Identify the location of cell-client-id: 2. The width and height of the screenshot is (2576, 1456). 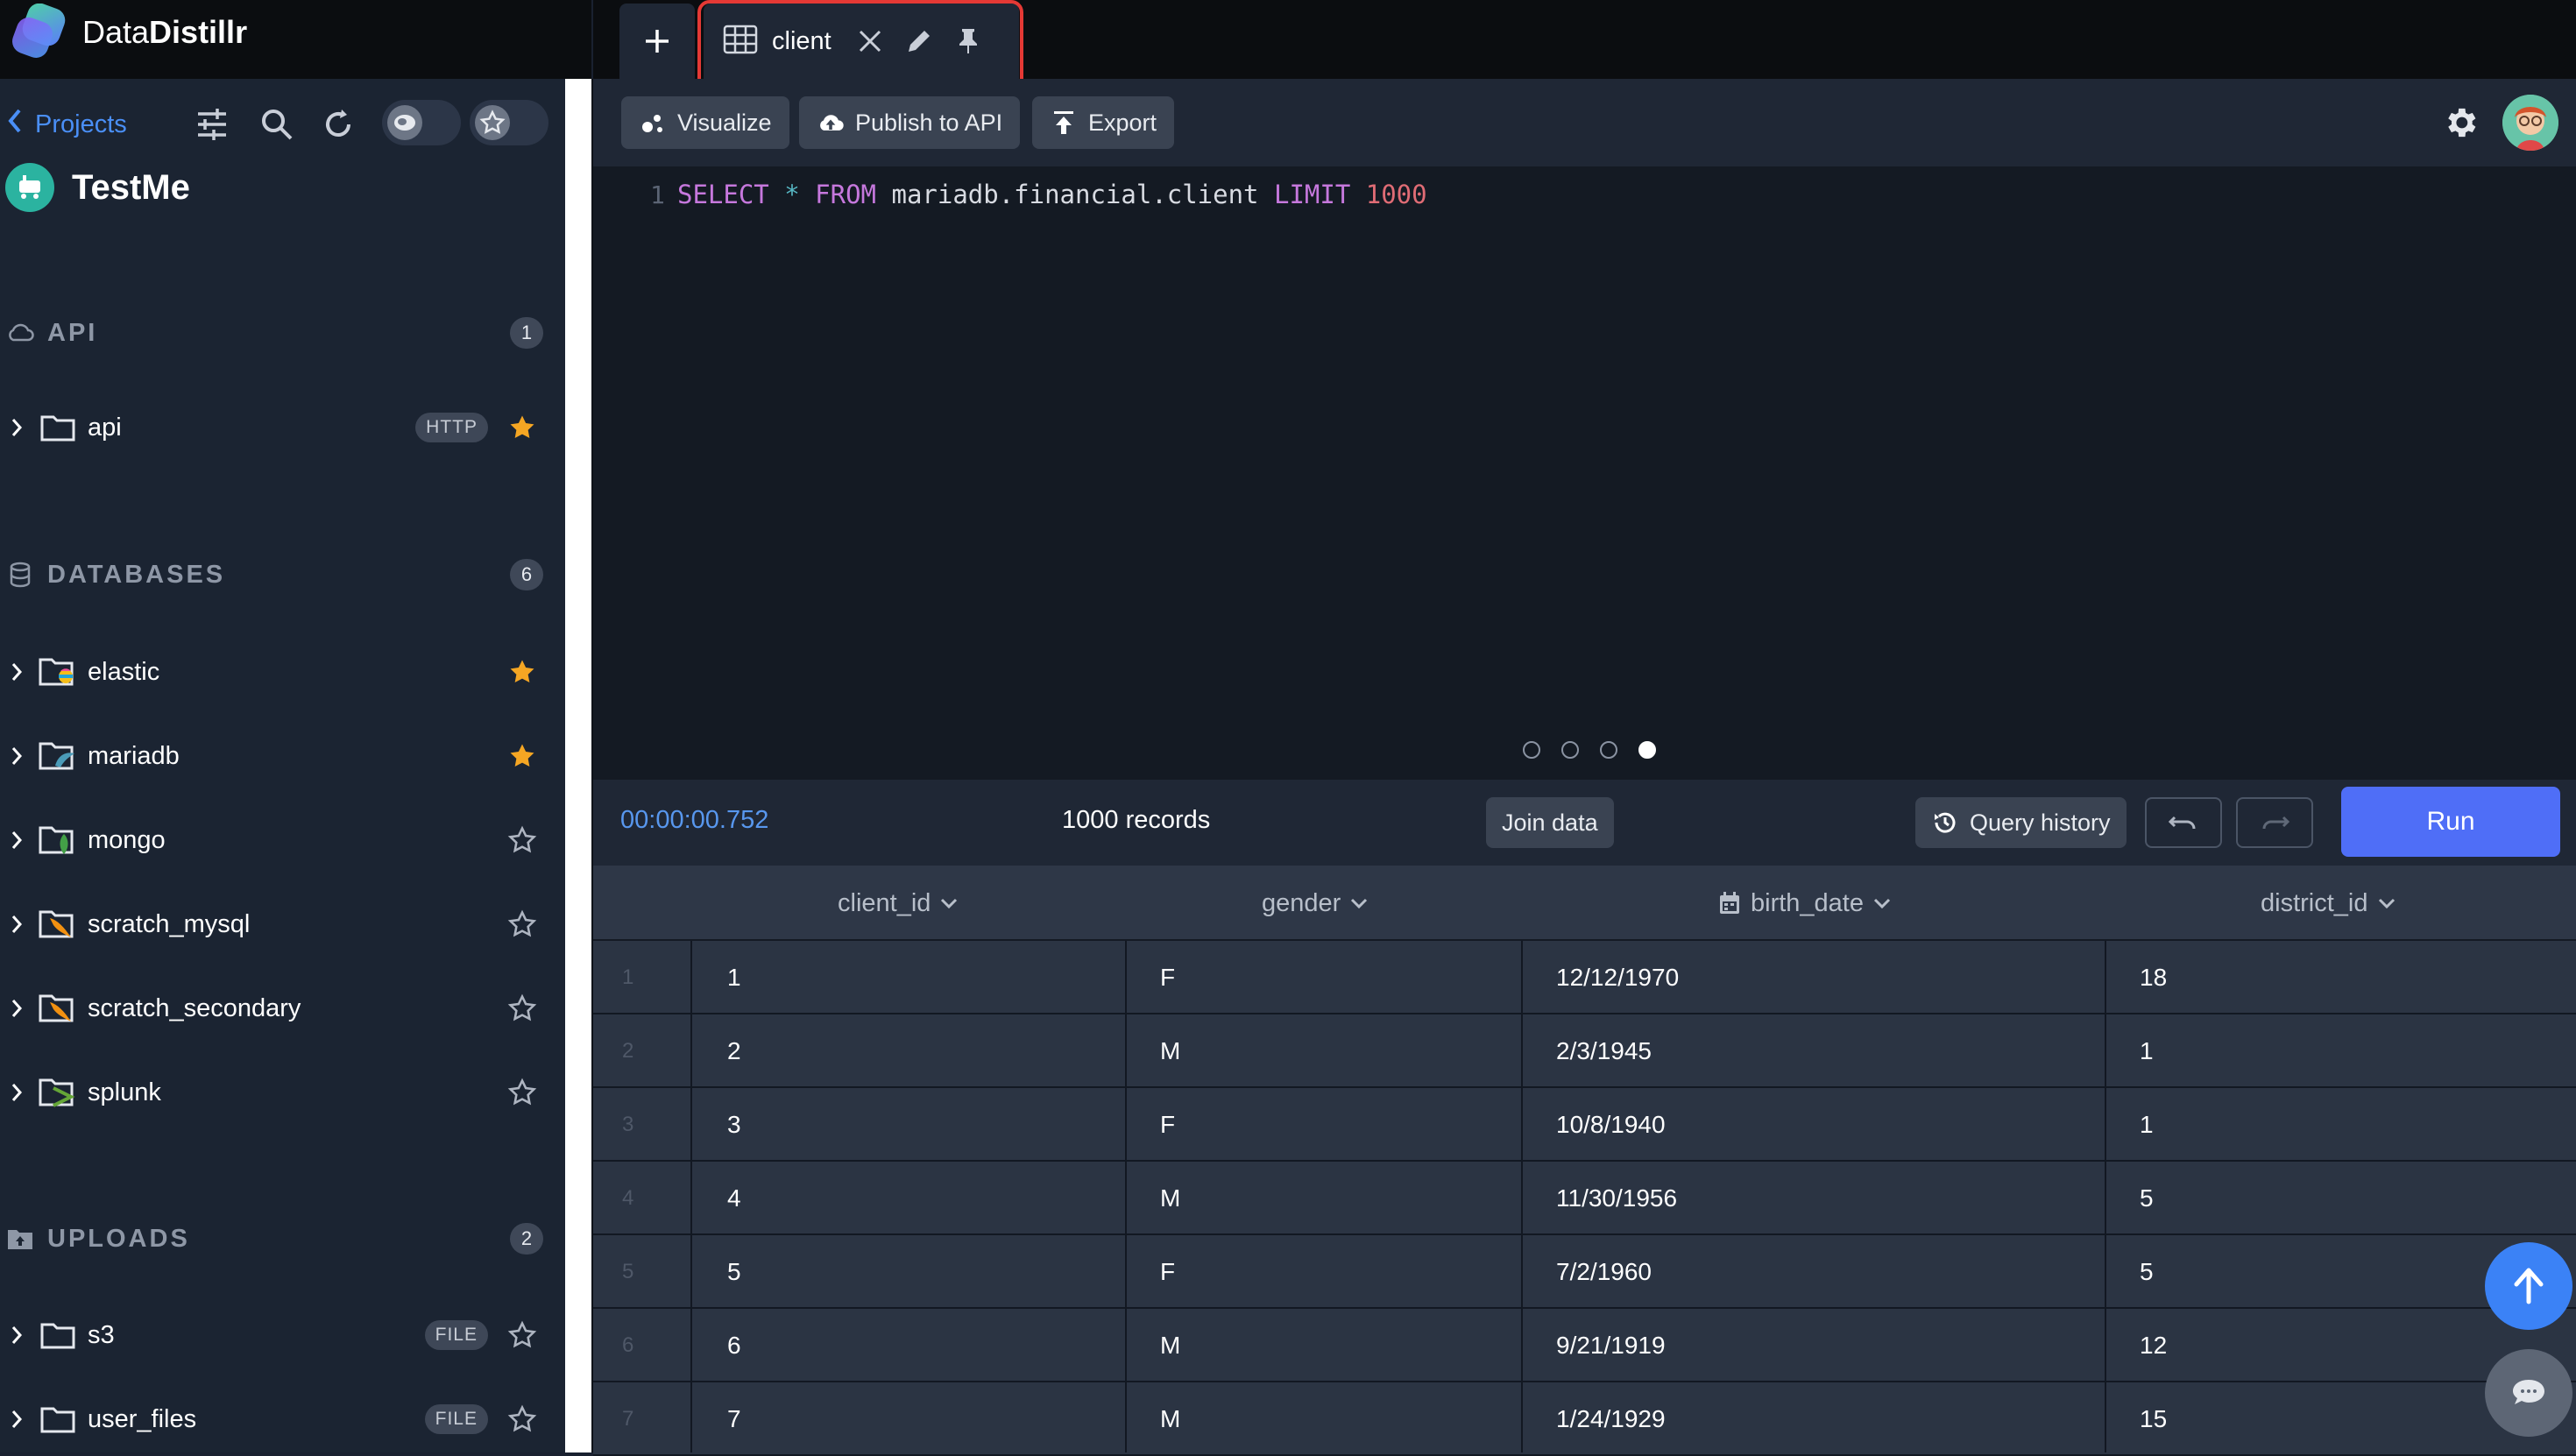
(734, 1051).